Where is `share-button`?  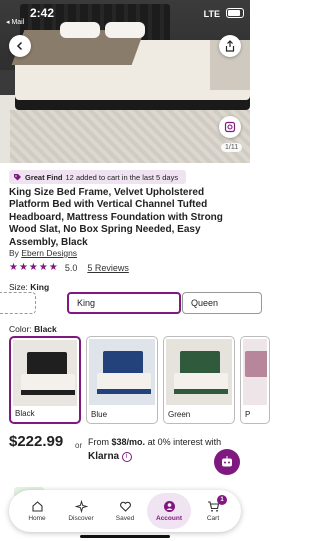
share-button is located at coordinates (230, 46).